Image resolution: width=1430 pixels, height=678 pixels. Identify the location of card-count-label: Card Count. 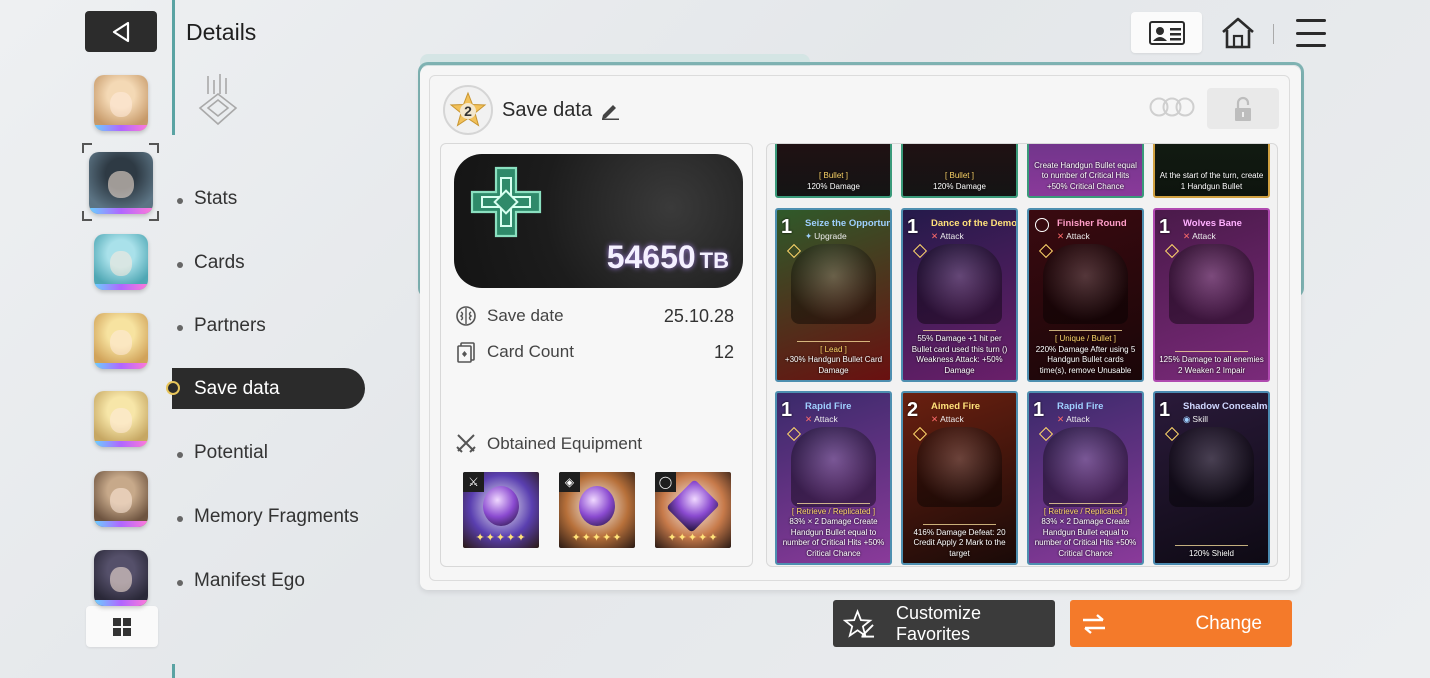
(530, 351).